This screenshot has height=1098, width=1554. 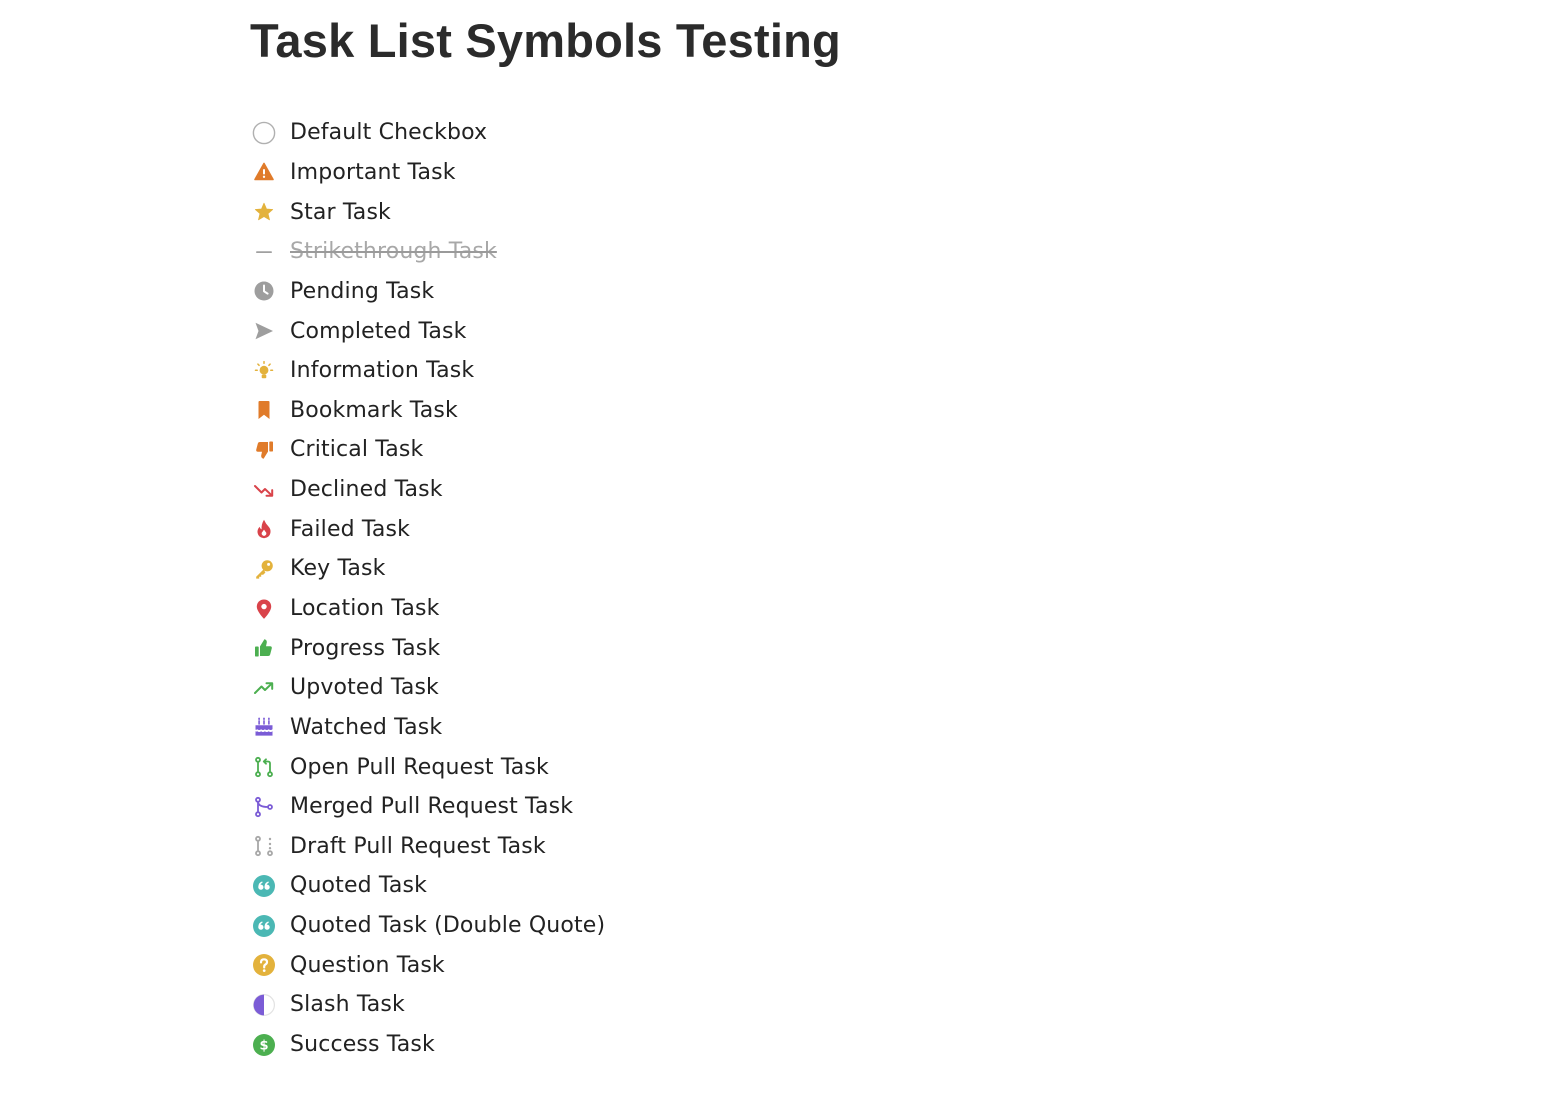 I want to click on task-item-draft-pull-request: Draft Pull Request Task, so click(x=428, y=847).